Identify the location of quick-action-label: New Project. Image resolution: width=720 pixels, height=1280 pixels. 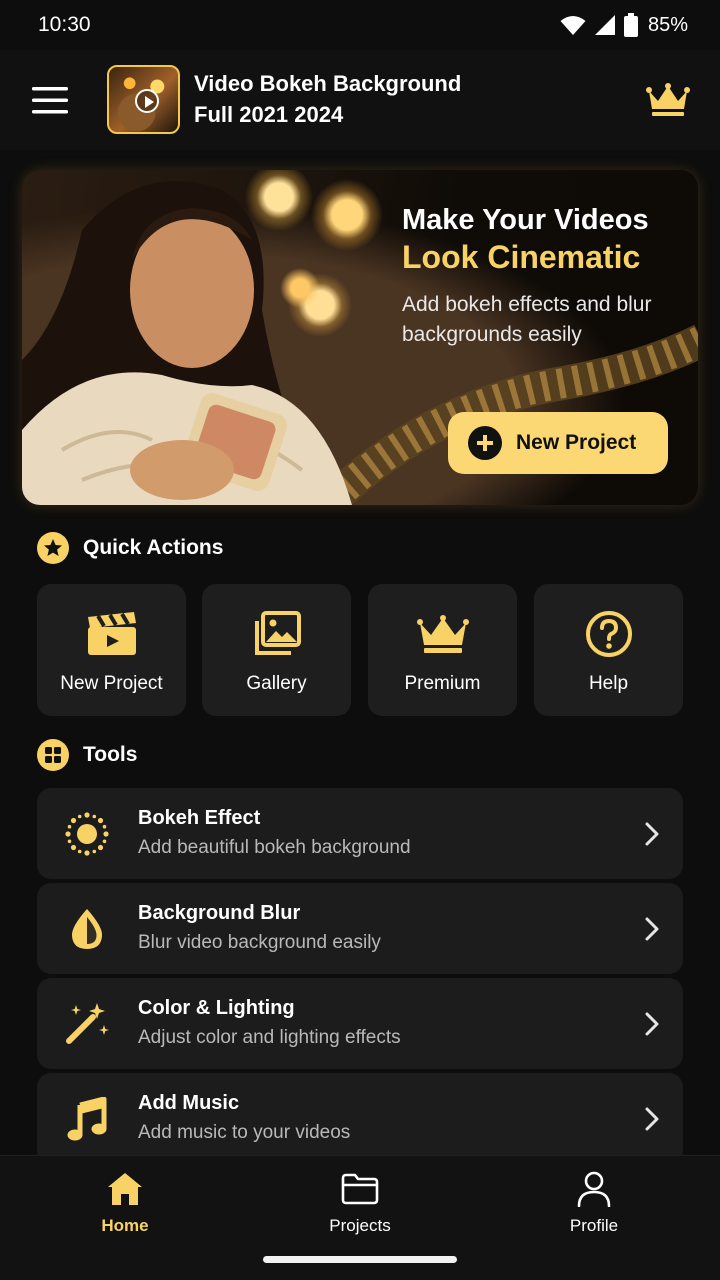
(111, 683).